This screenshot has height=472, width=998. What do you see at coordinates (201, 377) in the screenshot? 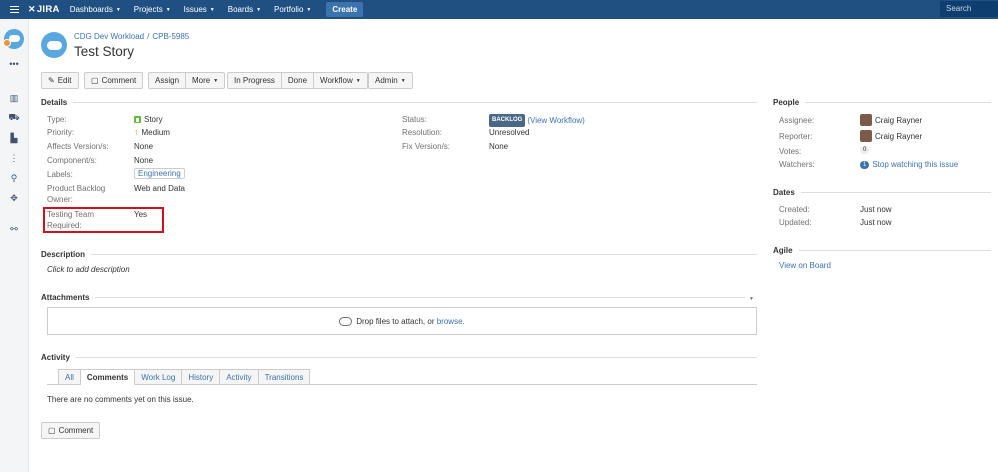
I see `tab-history: History` at bounding box center [201, 377].